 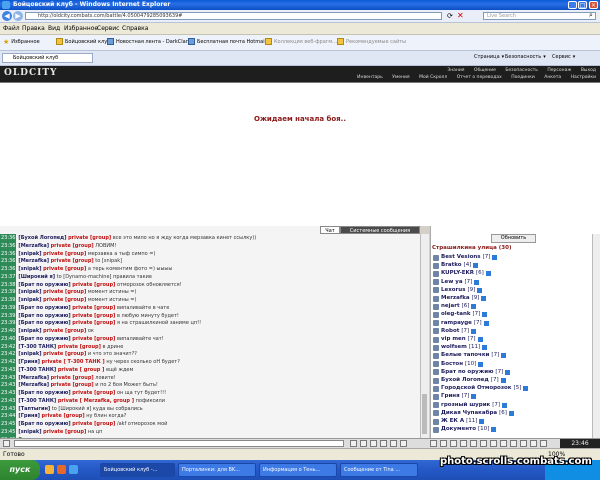 I want to click on page-menu-button: Страница ▾, so click(x=489, y=57).